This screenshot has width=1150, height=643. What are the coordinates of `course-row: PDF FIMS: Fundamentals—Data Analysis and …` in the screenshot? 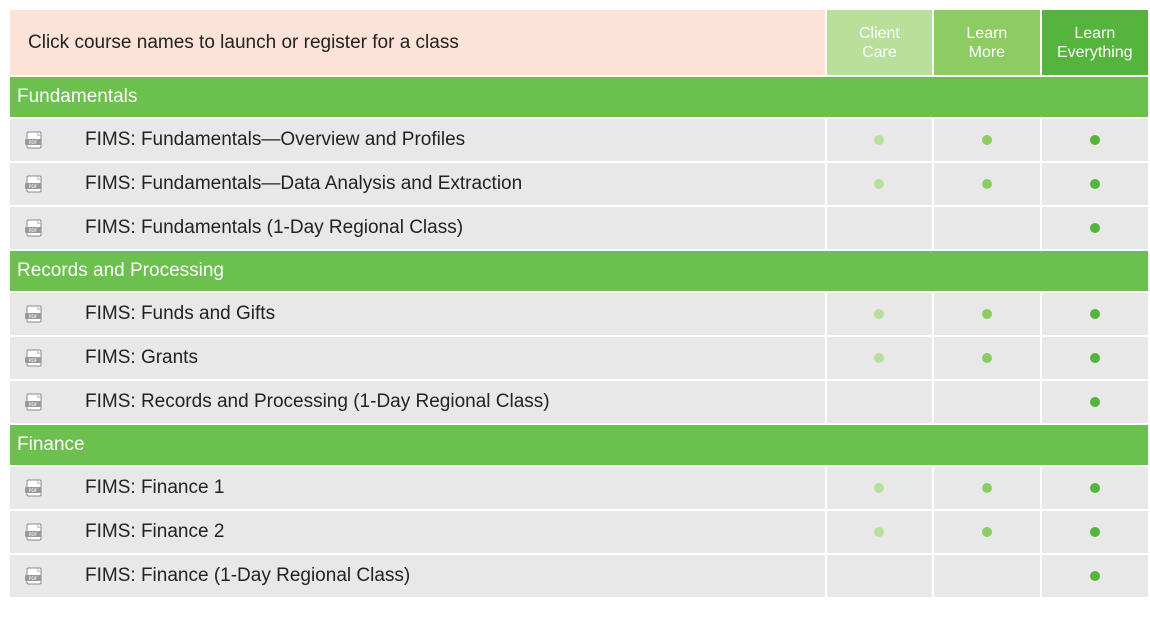 It's located at (579, 184).